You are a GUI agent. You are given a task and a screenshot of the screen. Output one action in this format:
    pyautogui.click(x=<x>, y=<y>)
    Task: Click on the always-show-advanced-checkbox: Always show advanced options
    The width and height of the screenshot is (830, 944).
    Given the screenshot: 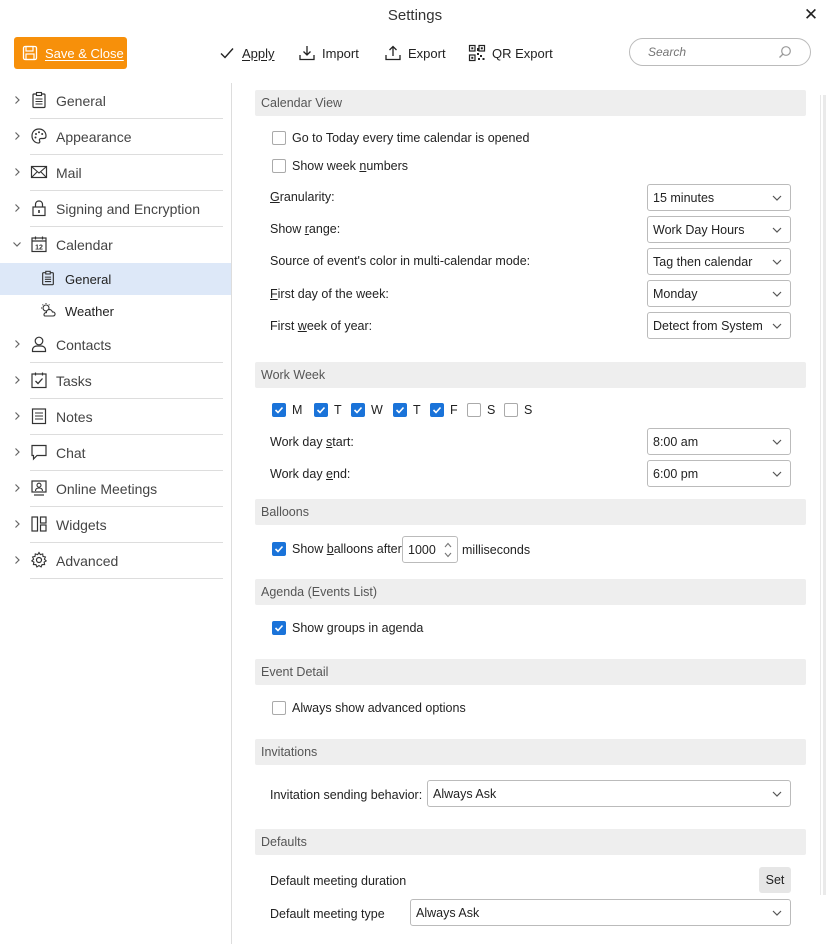 What is the action you would take?
    pyautogui.click(x=369, y=708)
    